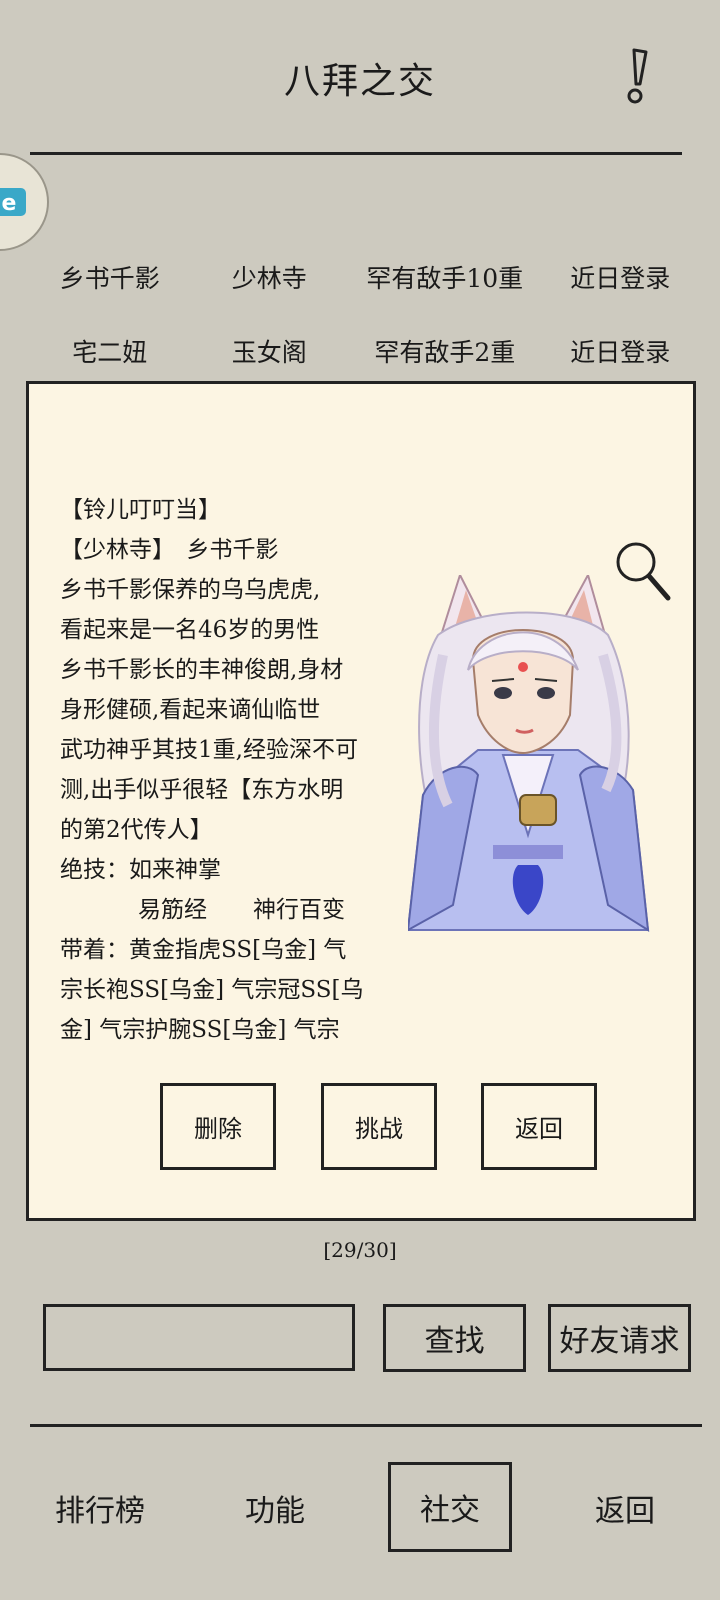 This screenshot has width=720, height=1600. I want to click on side-tab-icon: e, so click(25, 202).